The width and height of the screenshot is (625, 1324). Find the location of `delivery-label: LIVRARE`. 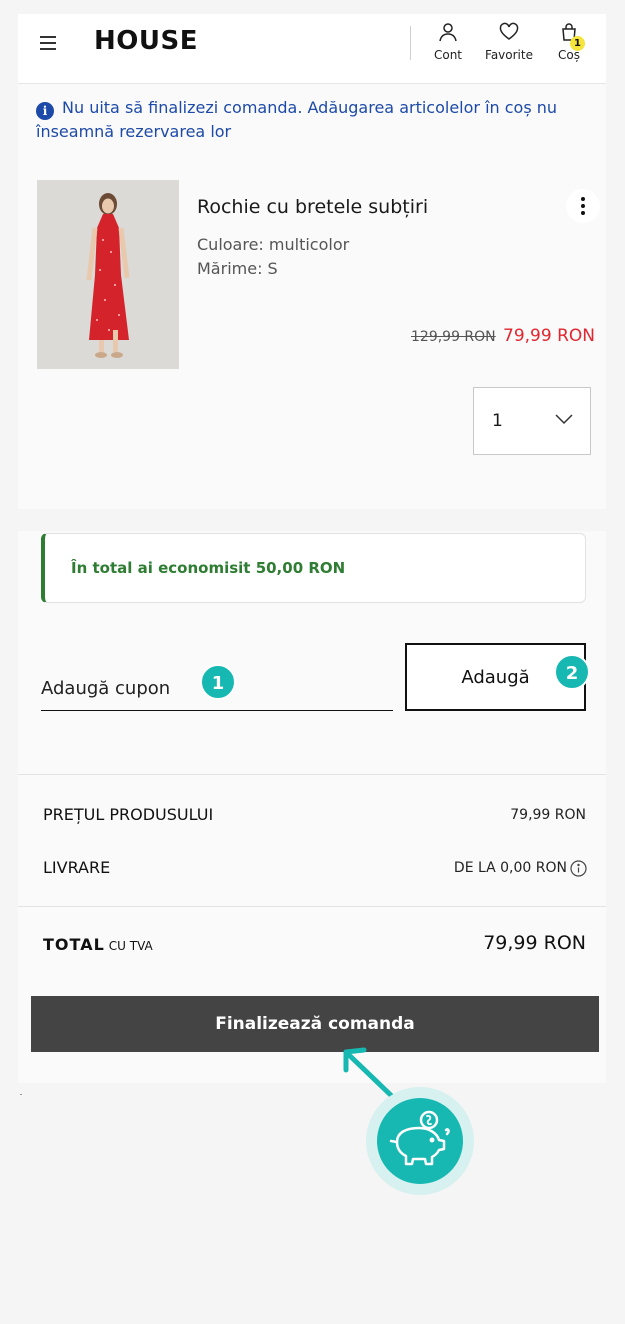

delivery-label: LIVRARE is located at coordinates (77, 867).